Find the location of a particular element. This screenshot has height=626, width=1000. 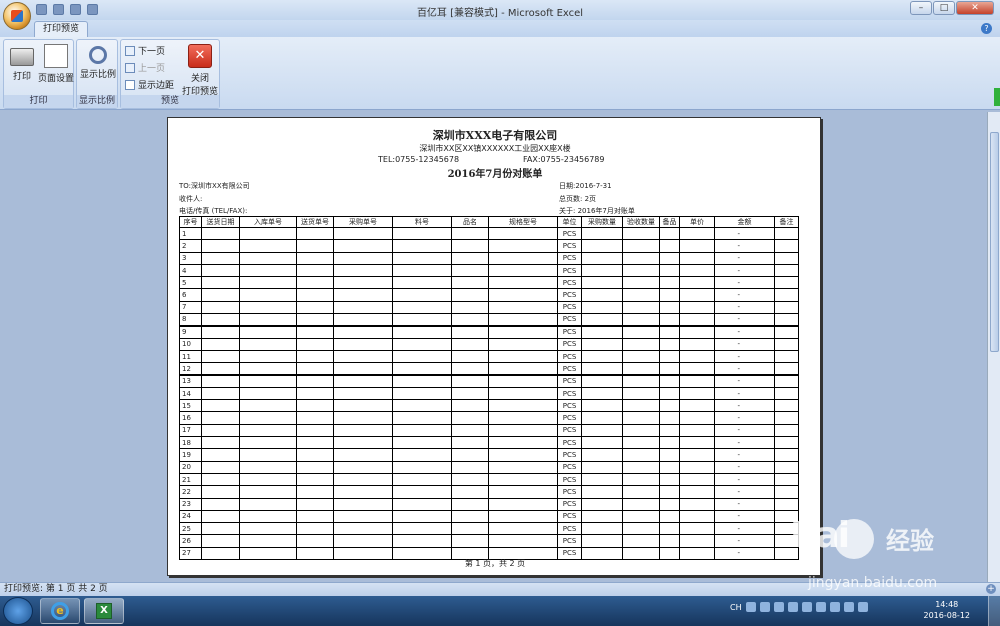

start-button is located at coordinates (18, 611).